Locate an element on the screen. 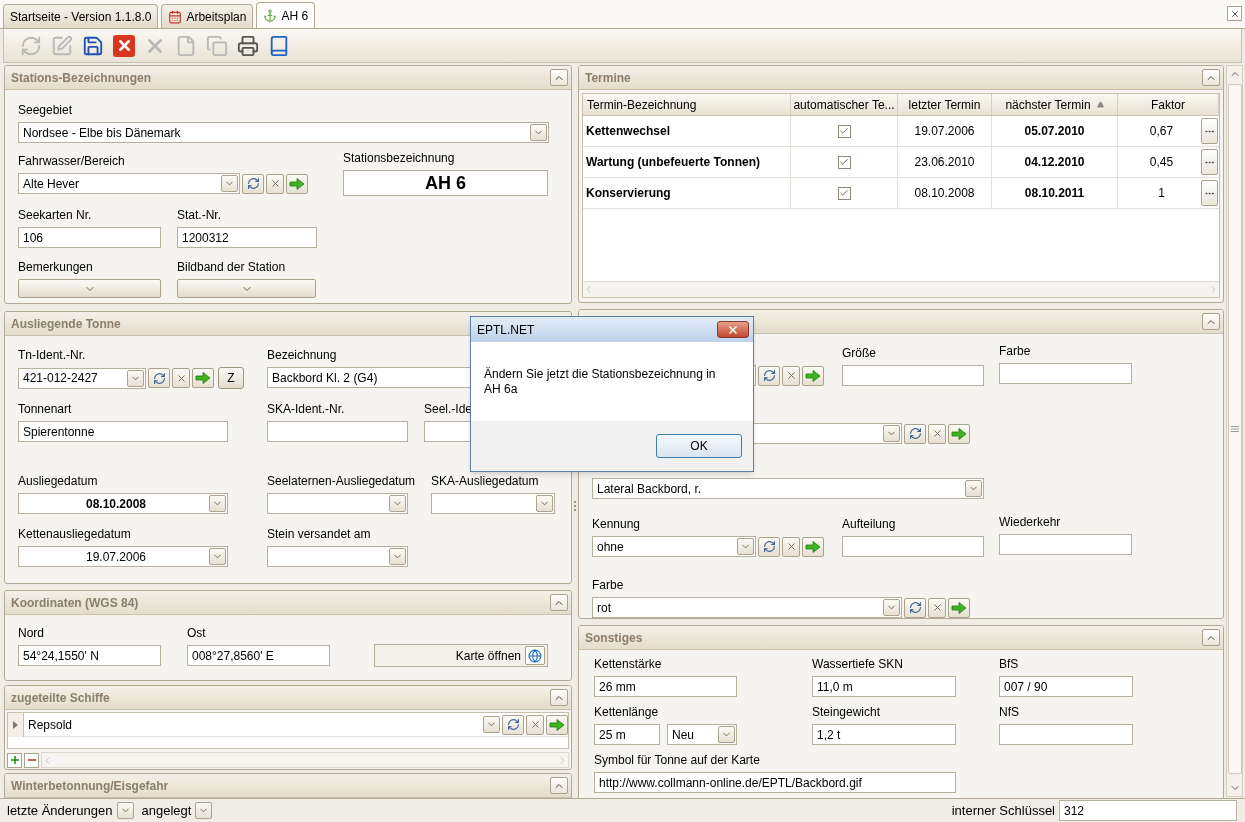 The image size is (1245, 822). text-field: 1,2 t is located at coordinates (884, 734).